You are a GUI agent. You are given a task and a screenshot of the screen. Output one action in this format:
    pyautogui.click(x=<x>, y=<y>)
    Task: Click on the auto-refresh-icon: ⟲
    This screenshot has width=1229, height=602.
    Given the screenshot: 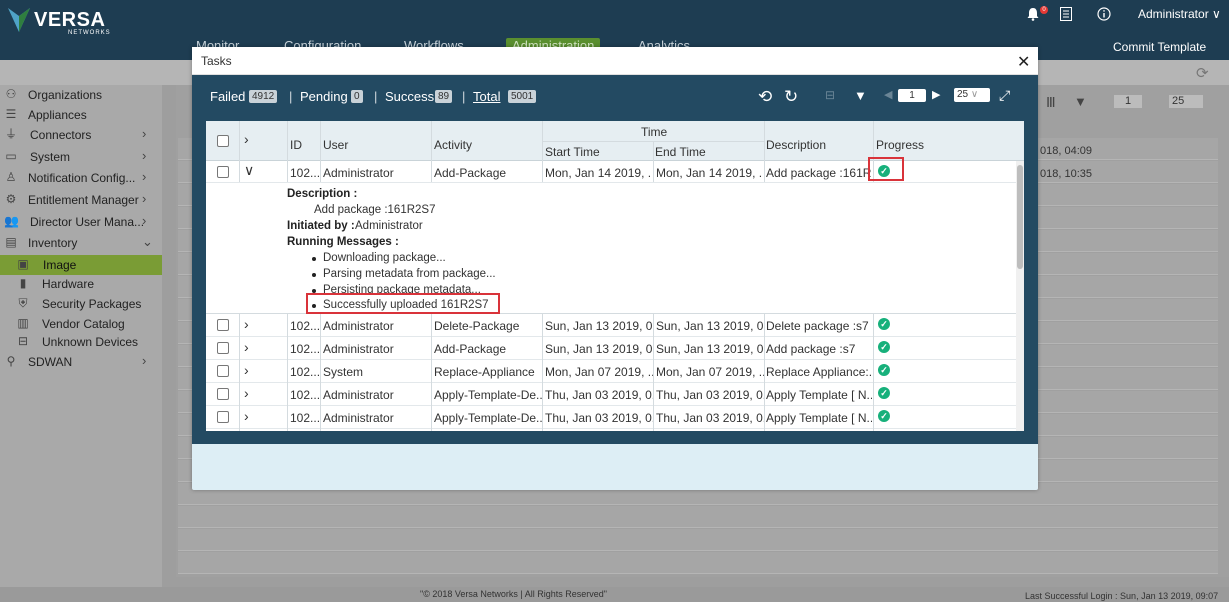 What is the action you would take?
    pyautogui.click(x=765, y=97)
    